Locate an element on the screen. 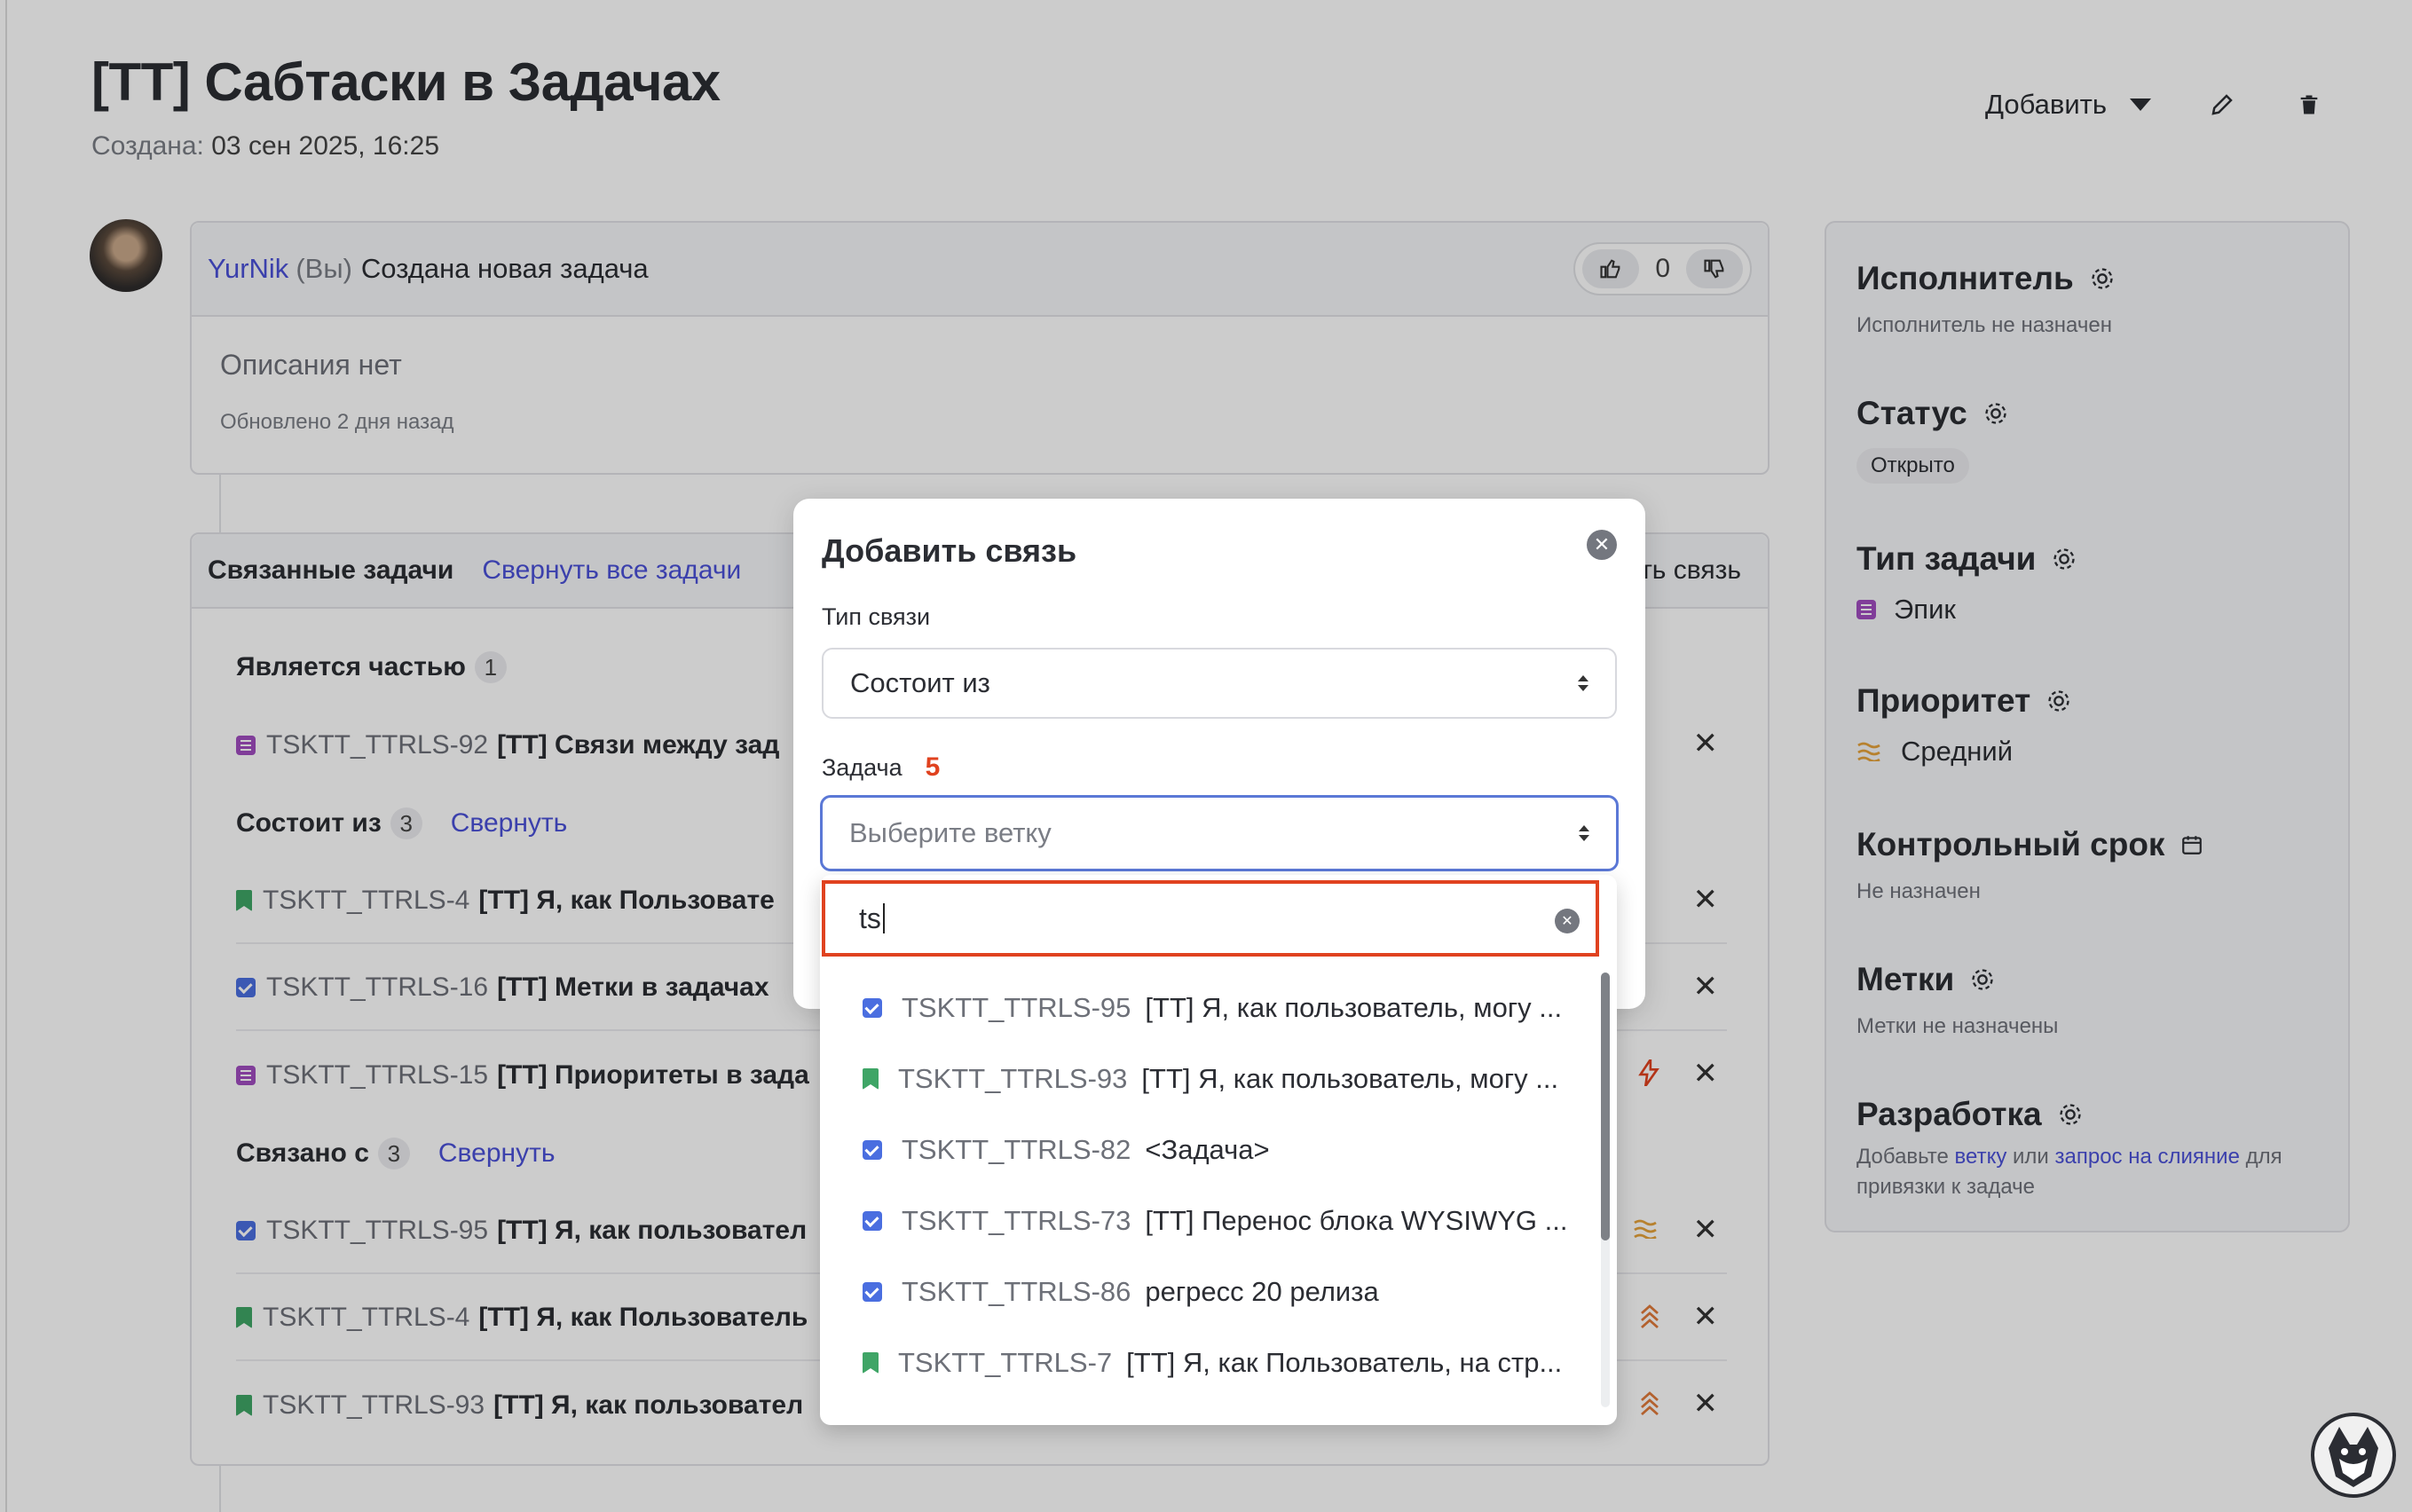 The image size is (2412, 1512). search-value: ts is located at coordinates (870, 918).